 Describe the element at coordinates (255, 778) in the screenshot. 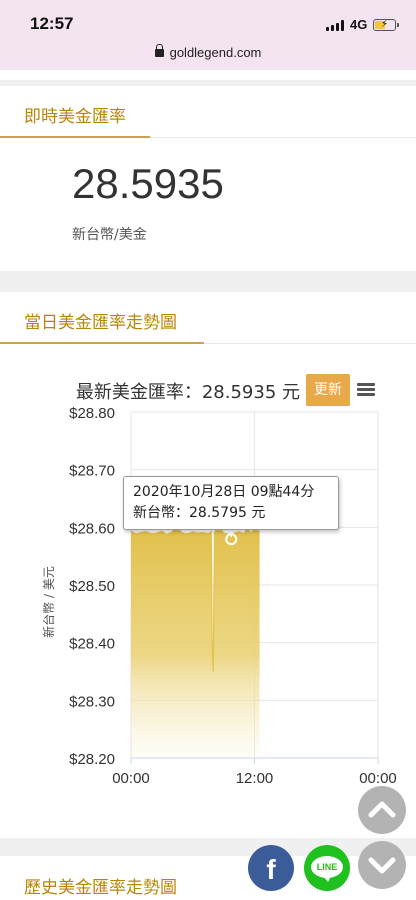

I see `x-tick-label: 12:00` at that location.